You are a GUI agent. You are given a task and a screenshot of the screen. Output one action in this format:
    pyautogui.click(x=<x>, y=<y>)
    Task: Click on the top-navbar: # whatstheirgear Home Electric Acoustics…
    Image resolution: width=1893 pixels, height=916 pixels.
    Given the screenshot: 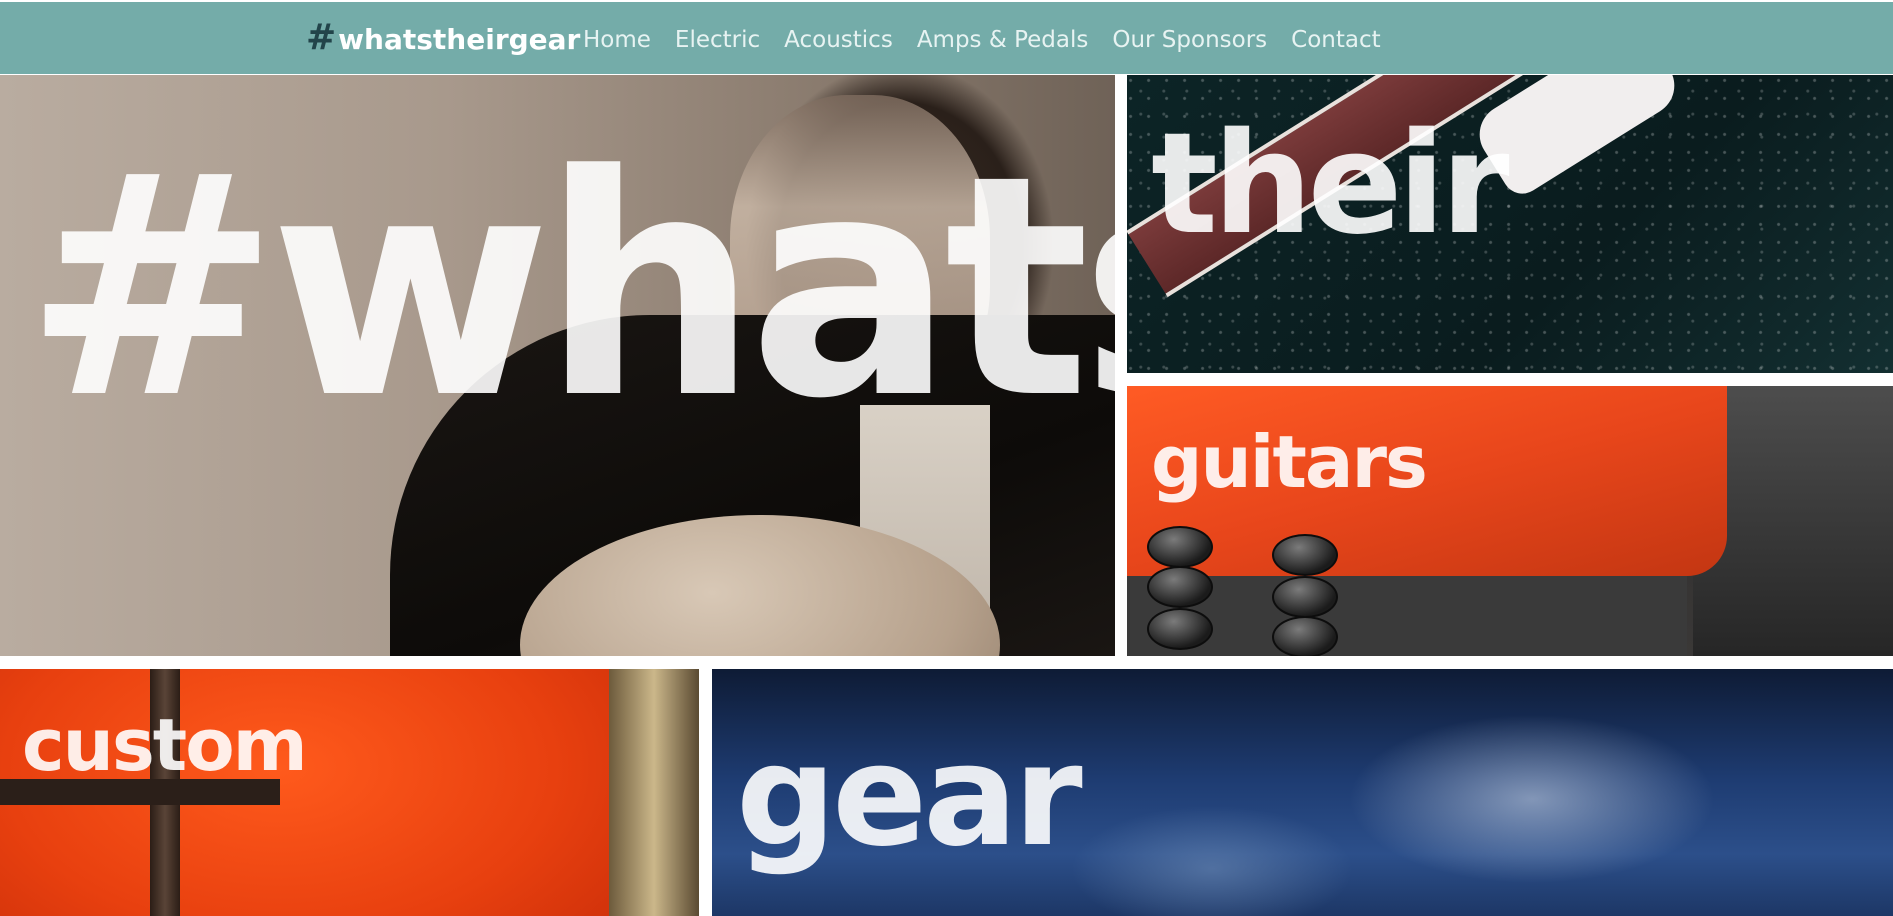 What is the action you would take?
    pyautogui.click(x=946, y=38)
    